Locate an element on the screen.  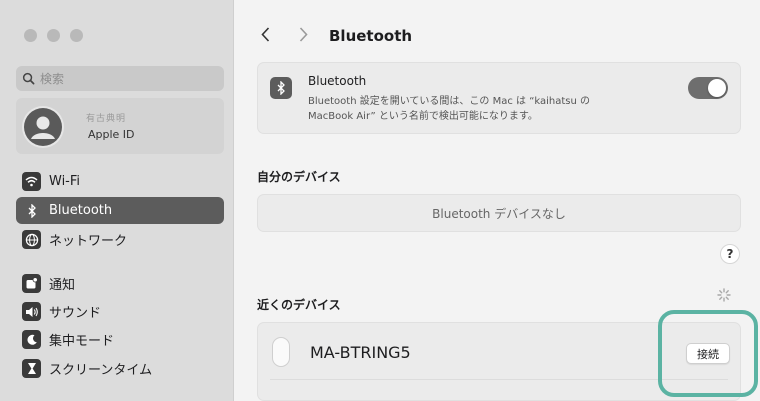
avatar is located at coordinates (43, 127).